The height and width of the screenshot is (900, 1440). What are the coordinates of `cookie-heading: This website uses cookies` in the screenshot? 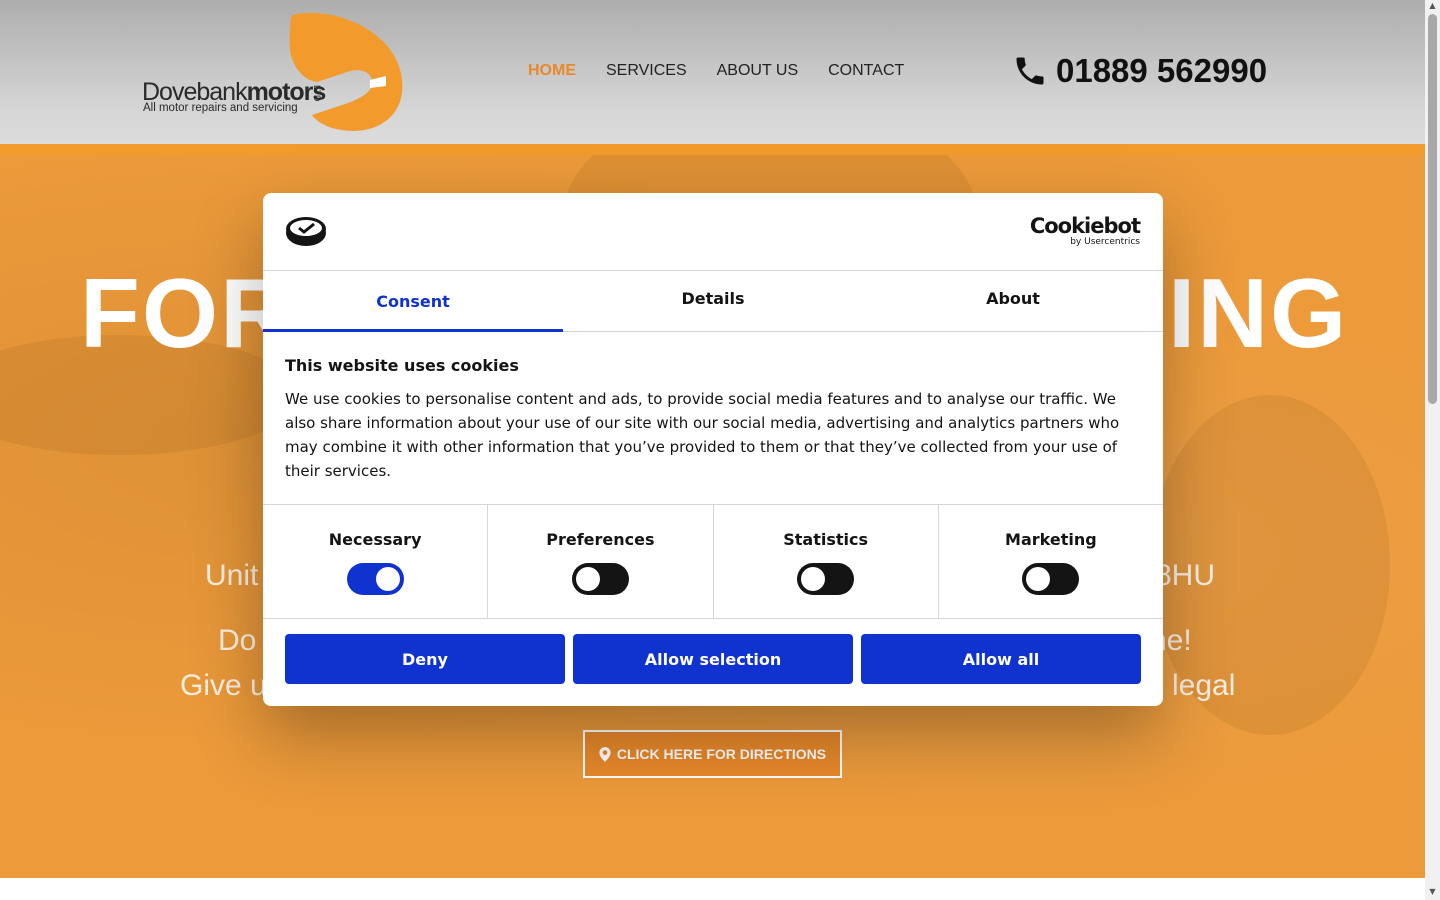 It's located at (402, 365).